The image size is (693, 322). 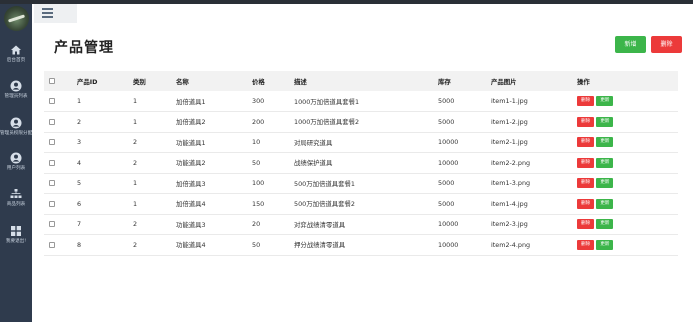 What do you see at coordinates (511, 183) in the screenshot?
I see `cell-image: item1-3.png` at bounding box center [511, 183].